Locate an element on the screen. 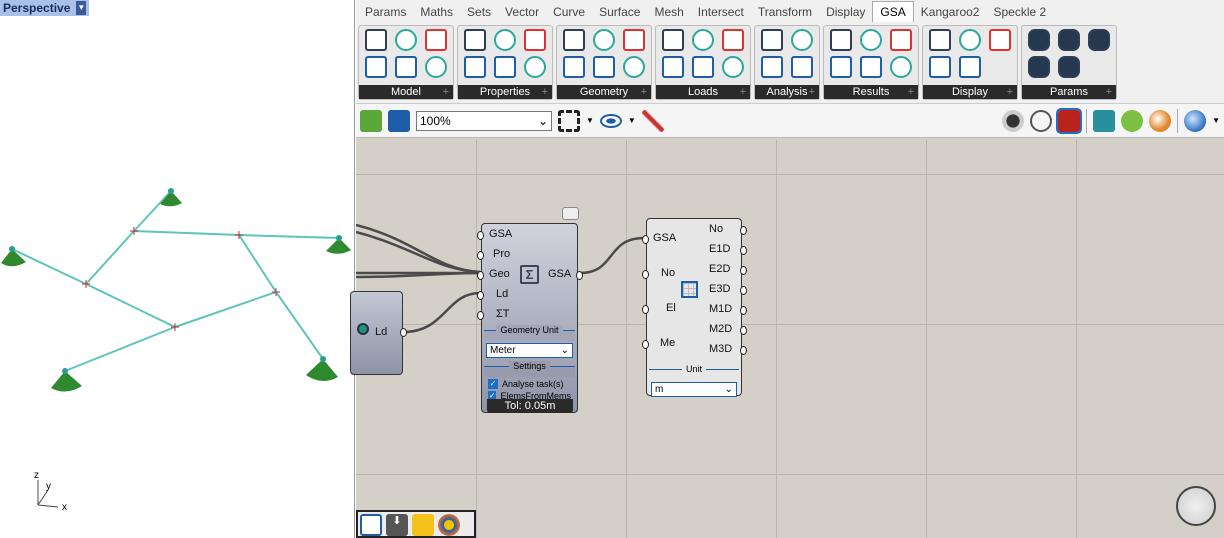  unit-dropdown: m ⌄ is located at coordinates (694, 389).